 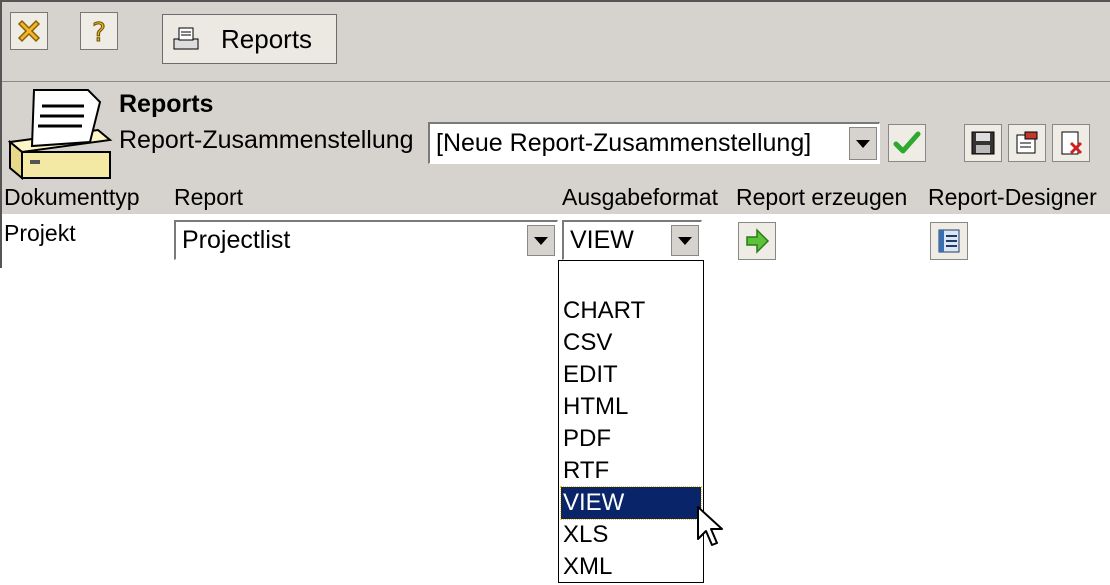 I want to click on format-dropdown-button, so click(x=685, y=240).